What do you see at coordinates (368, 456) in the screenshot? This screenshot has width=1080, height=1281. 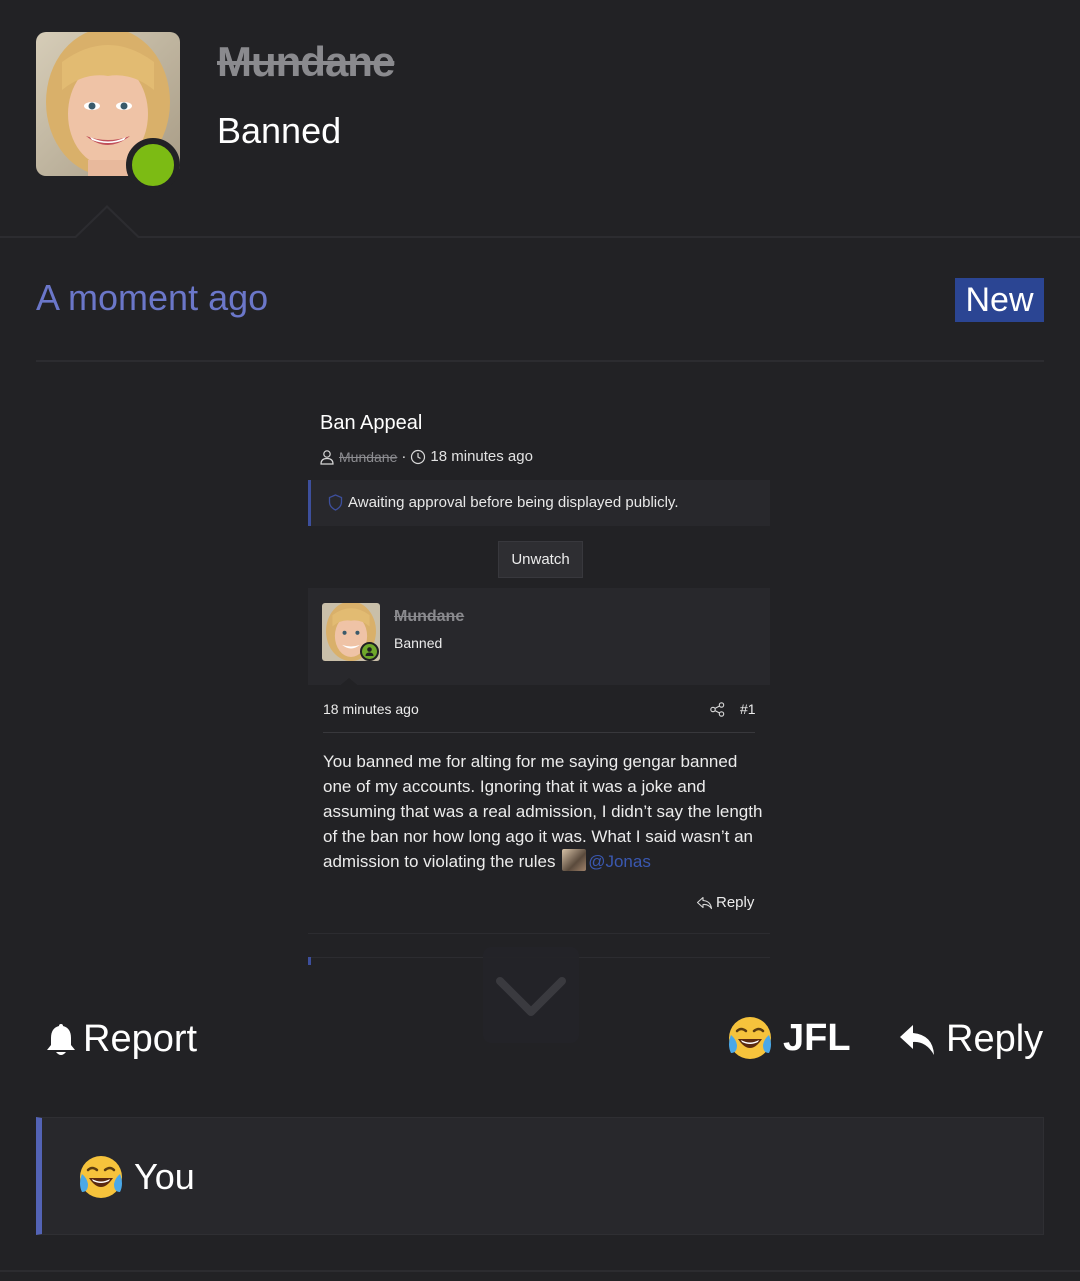 I see `thread-author: Mundane` at bounding box center [368, 456].